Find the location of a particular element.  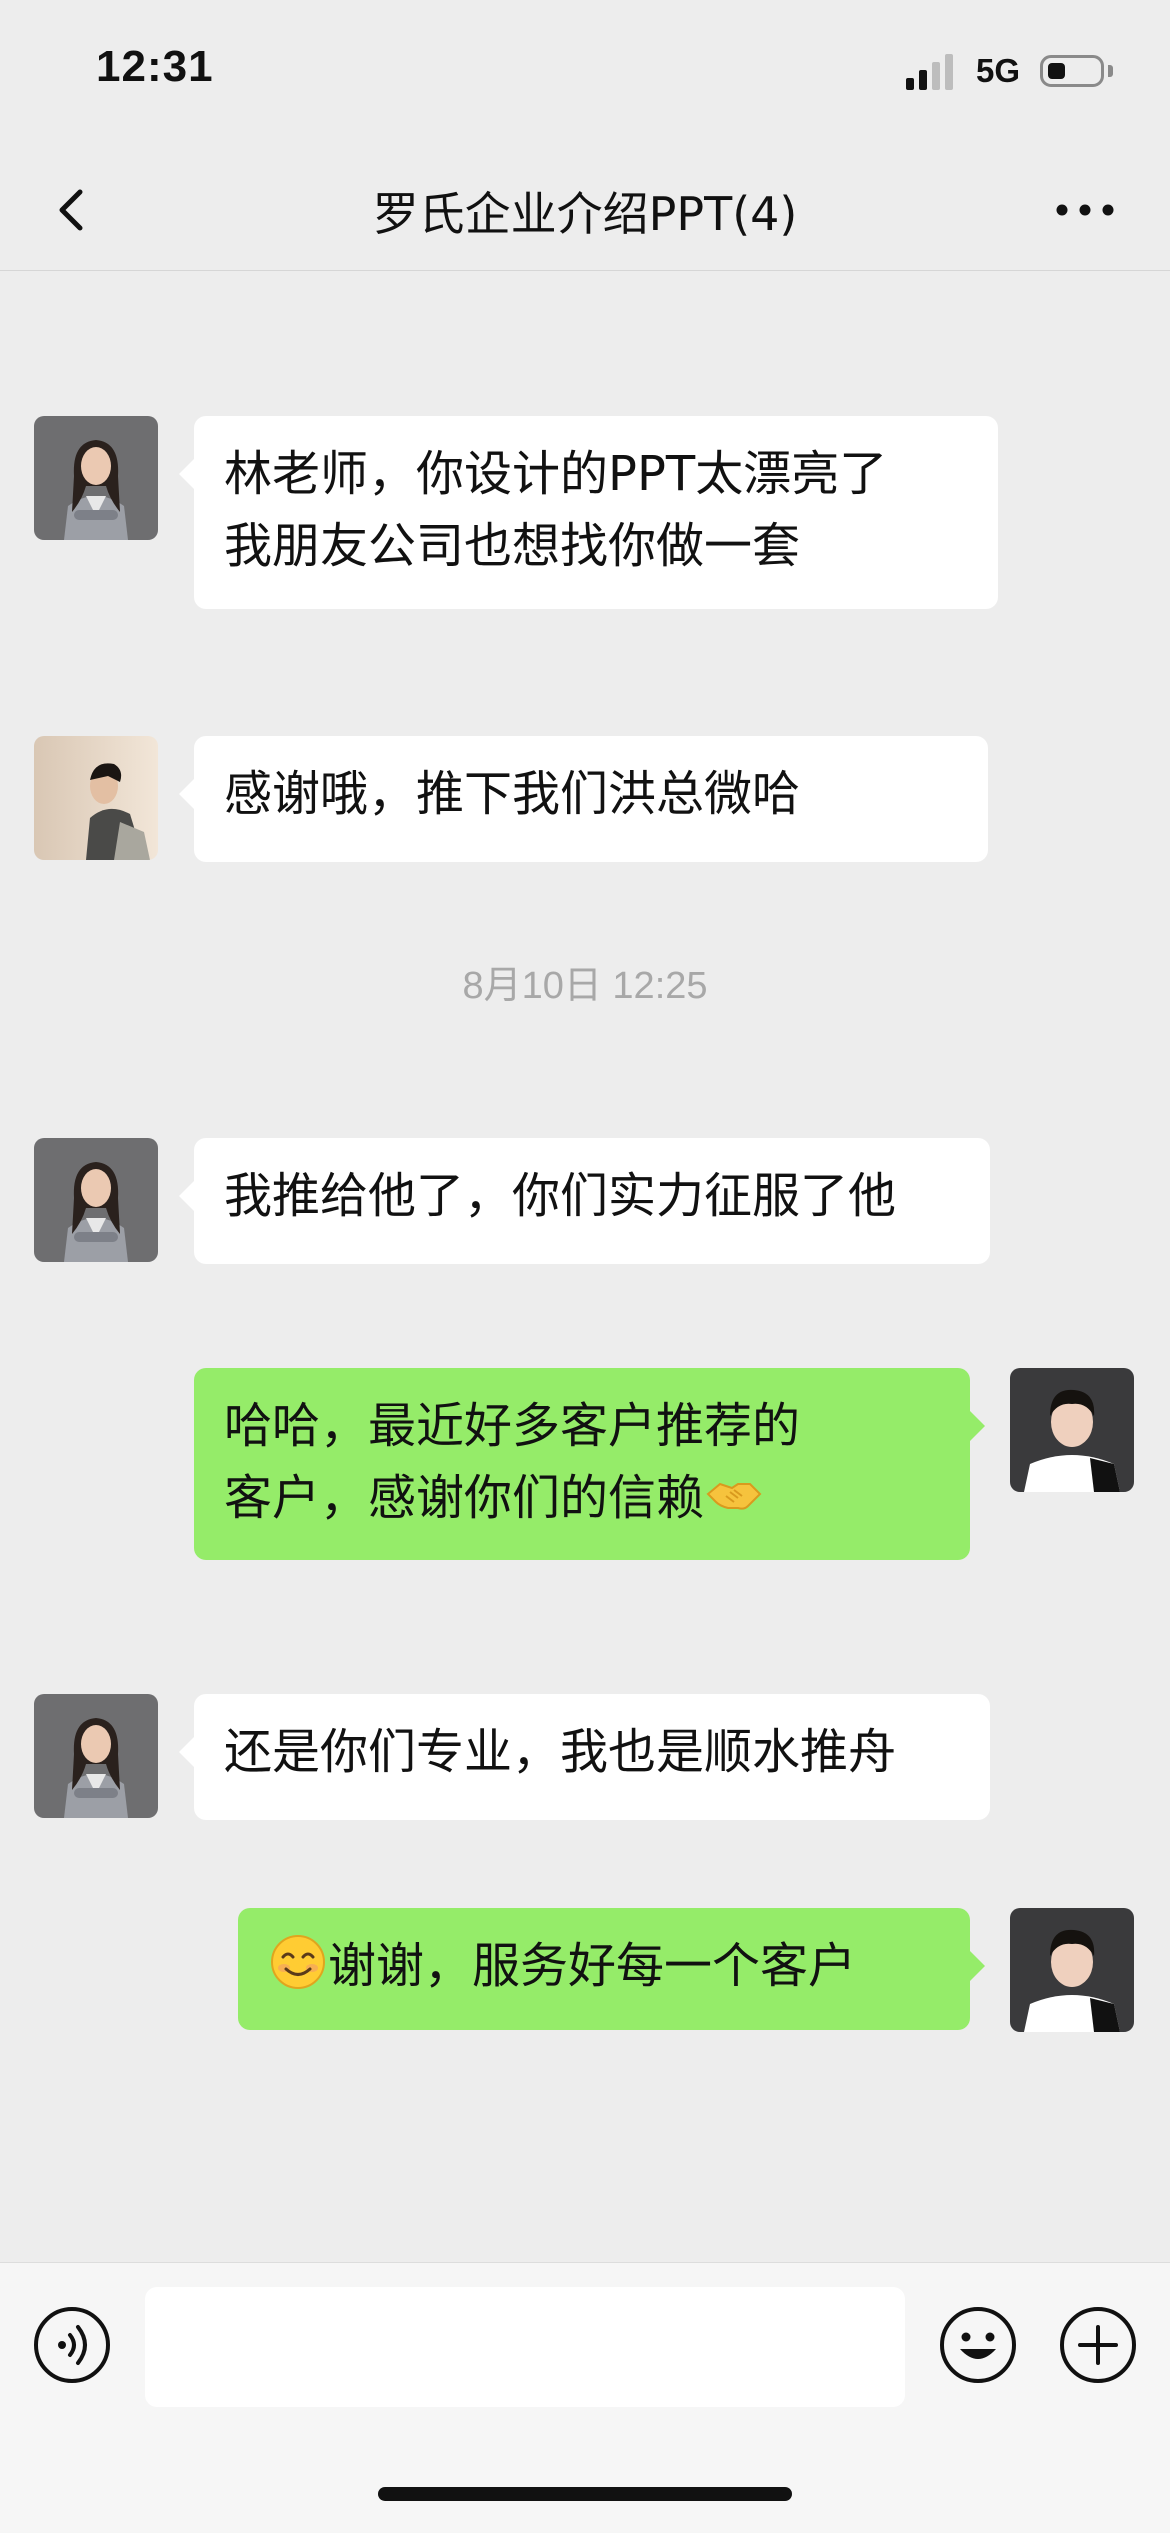

message-bubble-outgoing: 谢谢，服务好每一个客户 is located at coordinates (611, 1969).